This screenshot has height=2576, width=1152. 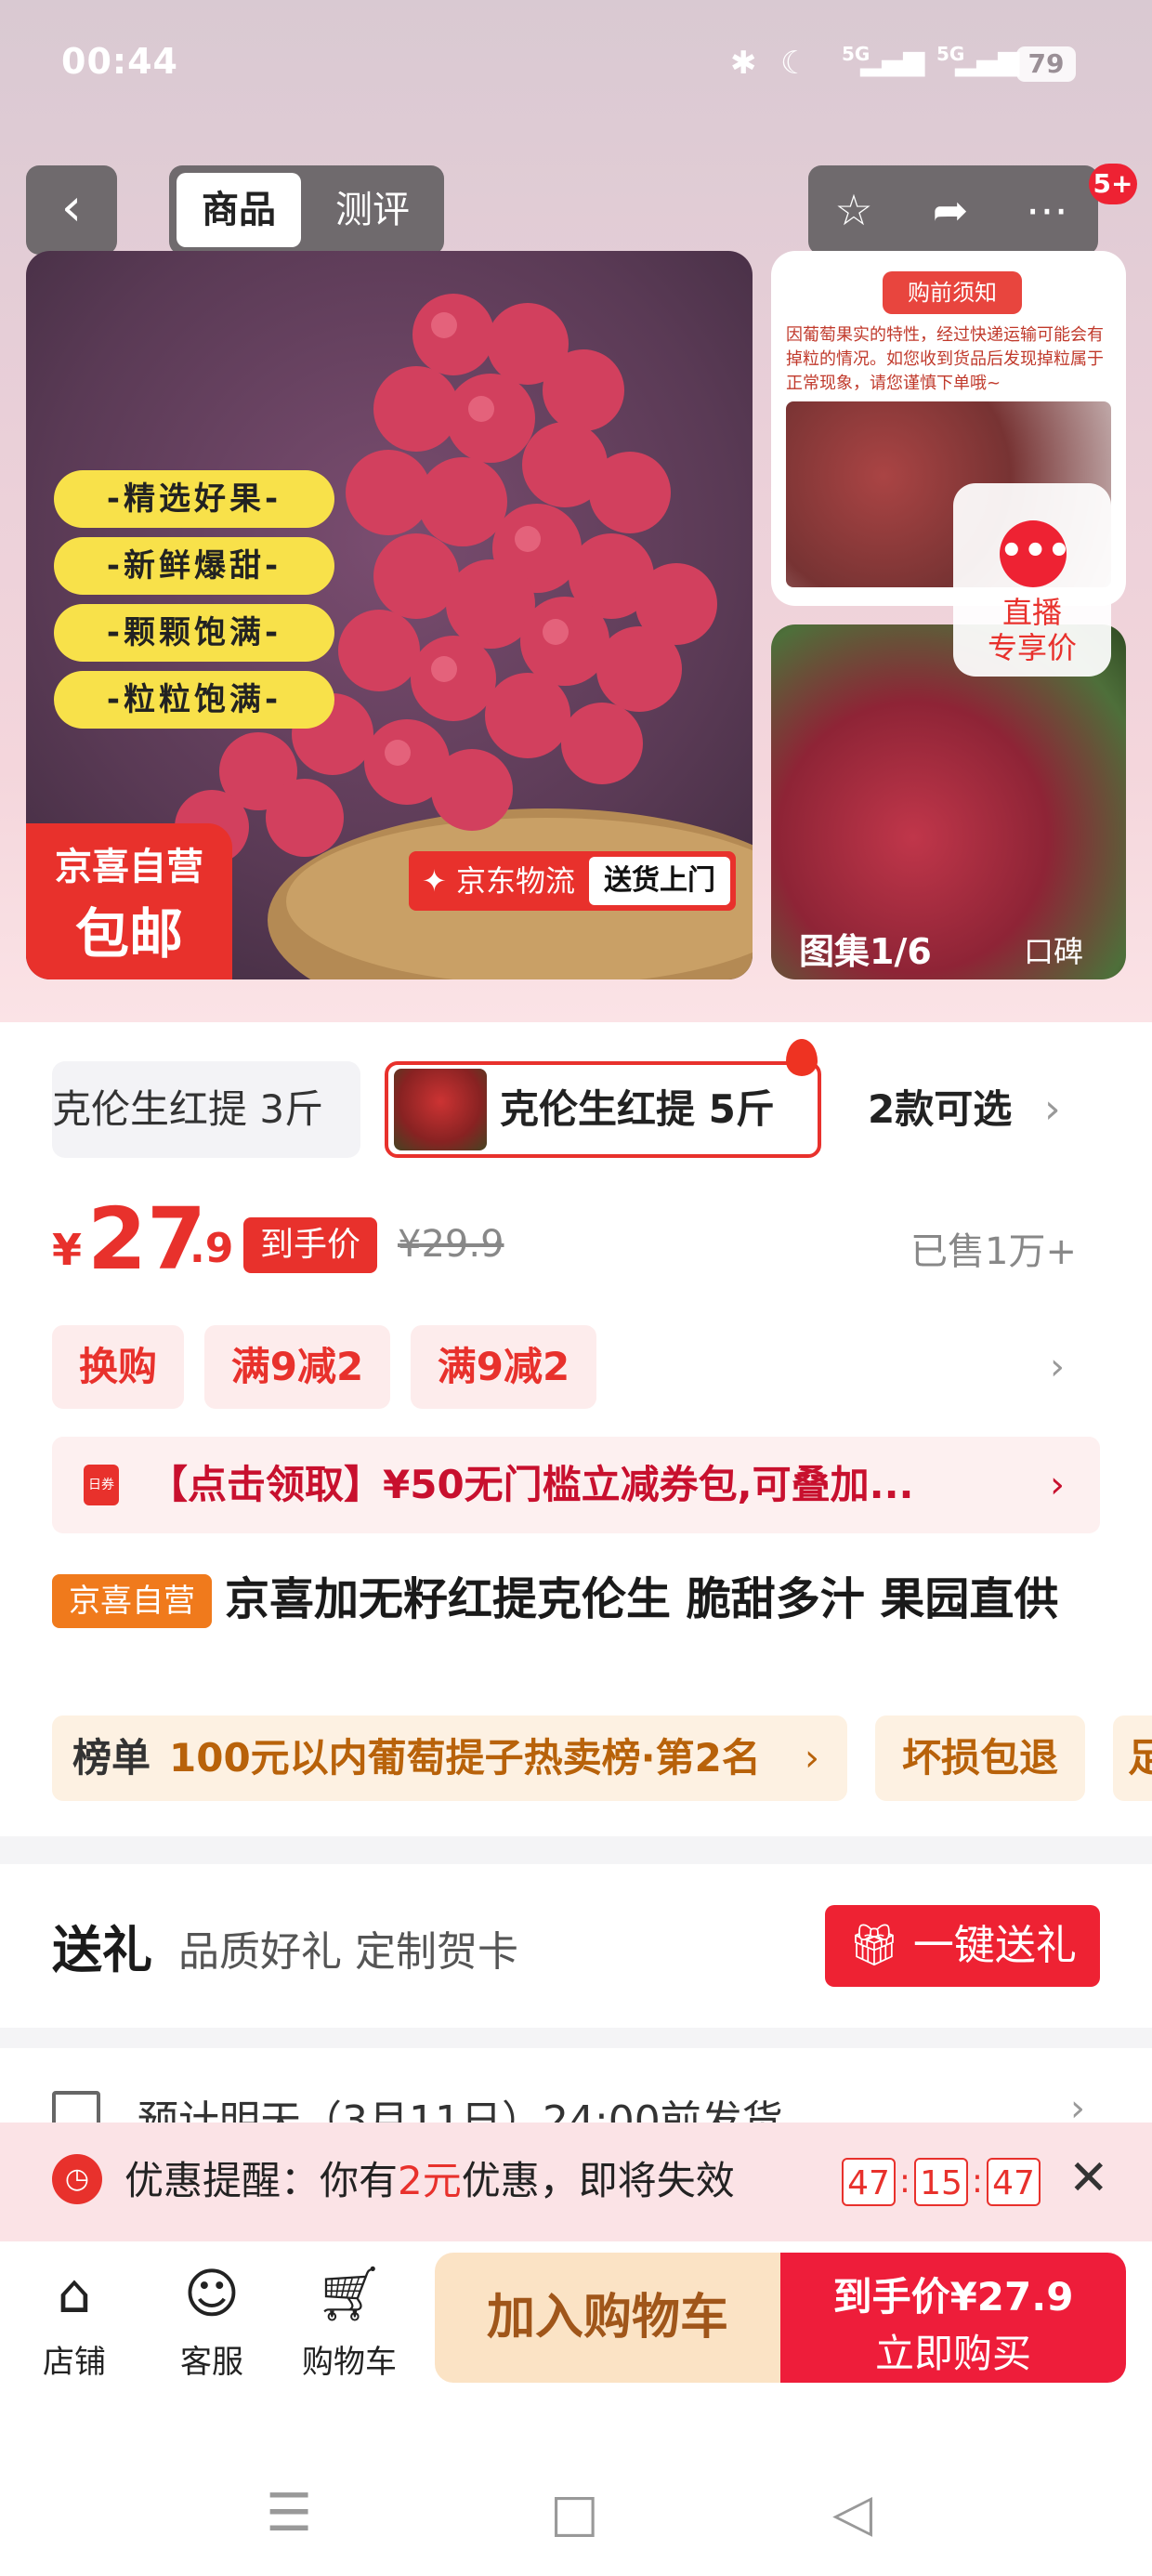 What do you see at coordinates (852, 2513) in the screenshot?
I see `back-triangle-icon: ◁` at bounding box center [852, 2513].